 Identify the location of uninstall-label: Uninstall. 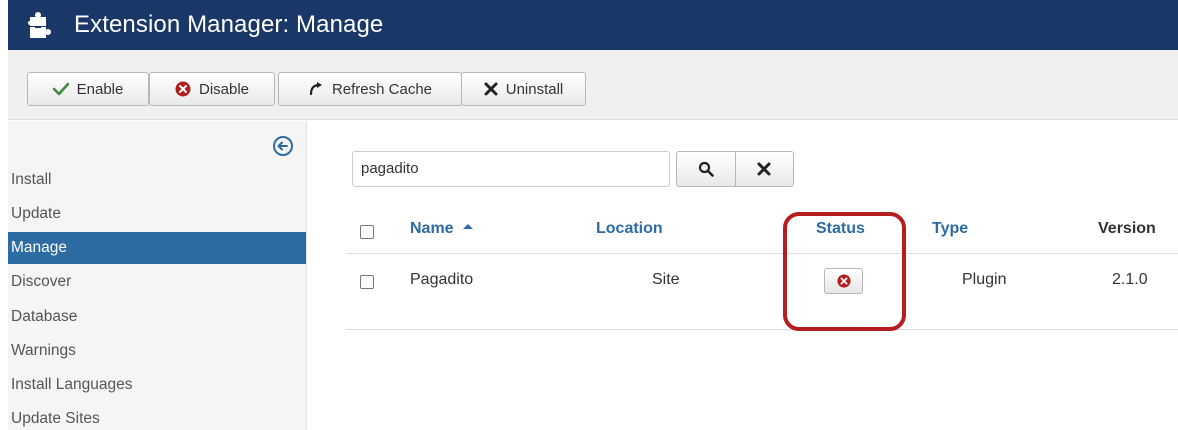
(534, 89).